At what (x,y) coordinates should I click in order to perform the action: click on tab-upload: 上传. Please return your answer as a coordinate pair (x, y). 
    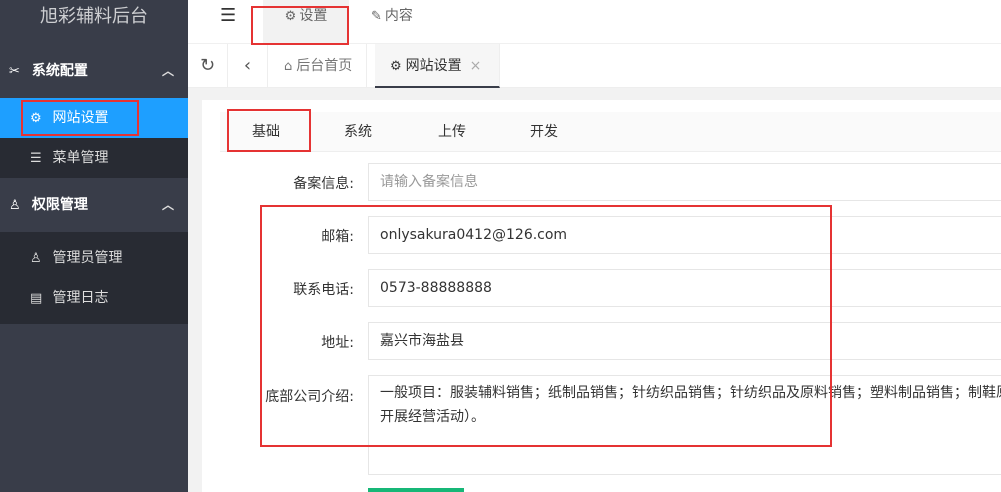
    Looking at the image, I should click on (452, 132).